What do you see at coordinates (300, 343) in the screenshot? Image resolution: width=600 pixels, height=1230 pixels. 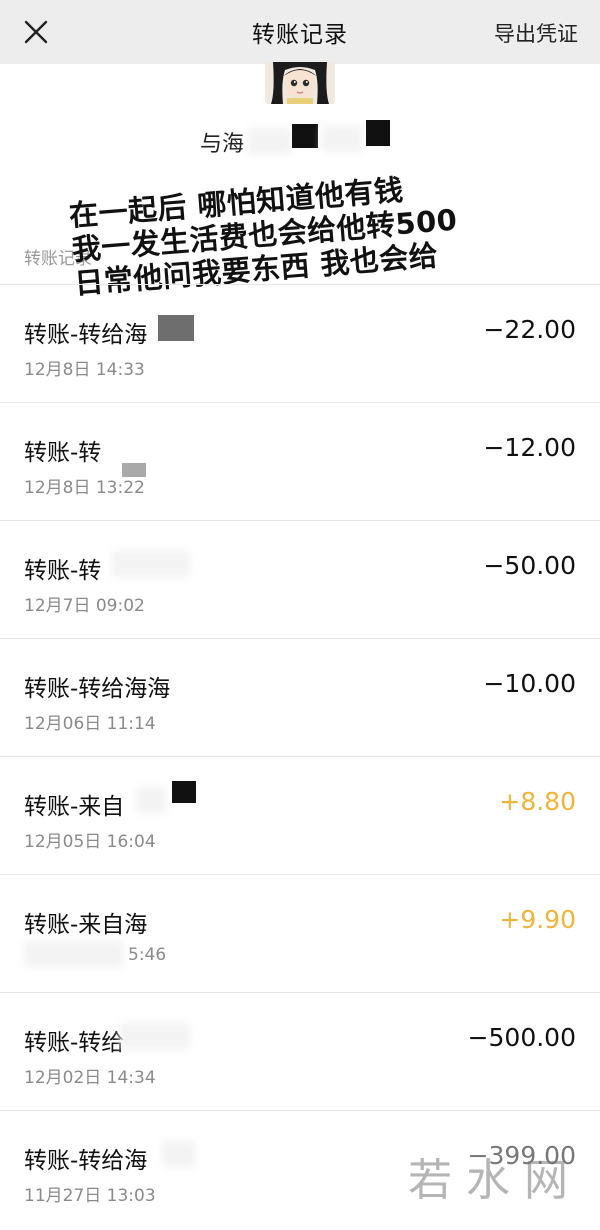 I see `transaction-row: 转账-转给海 12月8日 14:33 −22.00` at bounding box center [300, 343].